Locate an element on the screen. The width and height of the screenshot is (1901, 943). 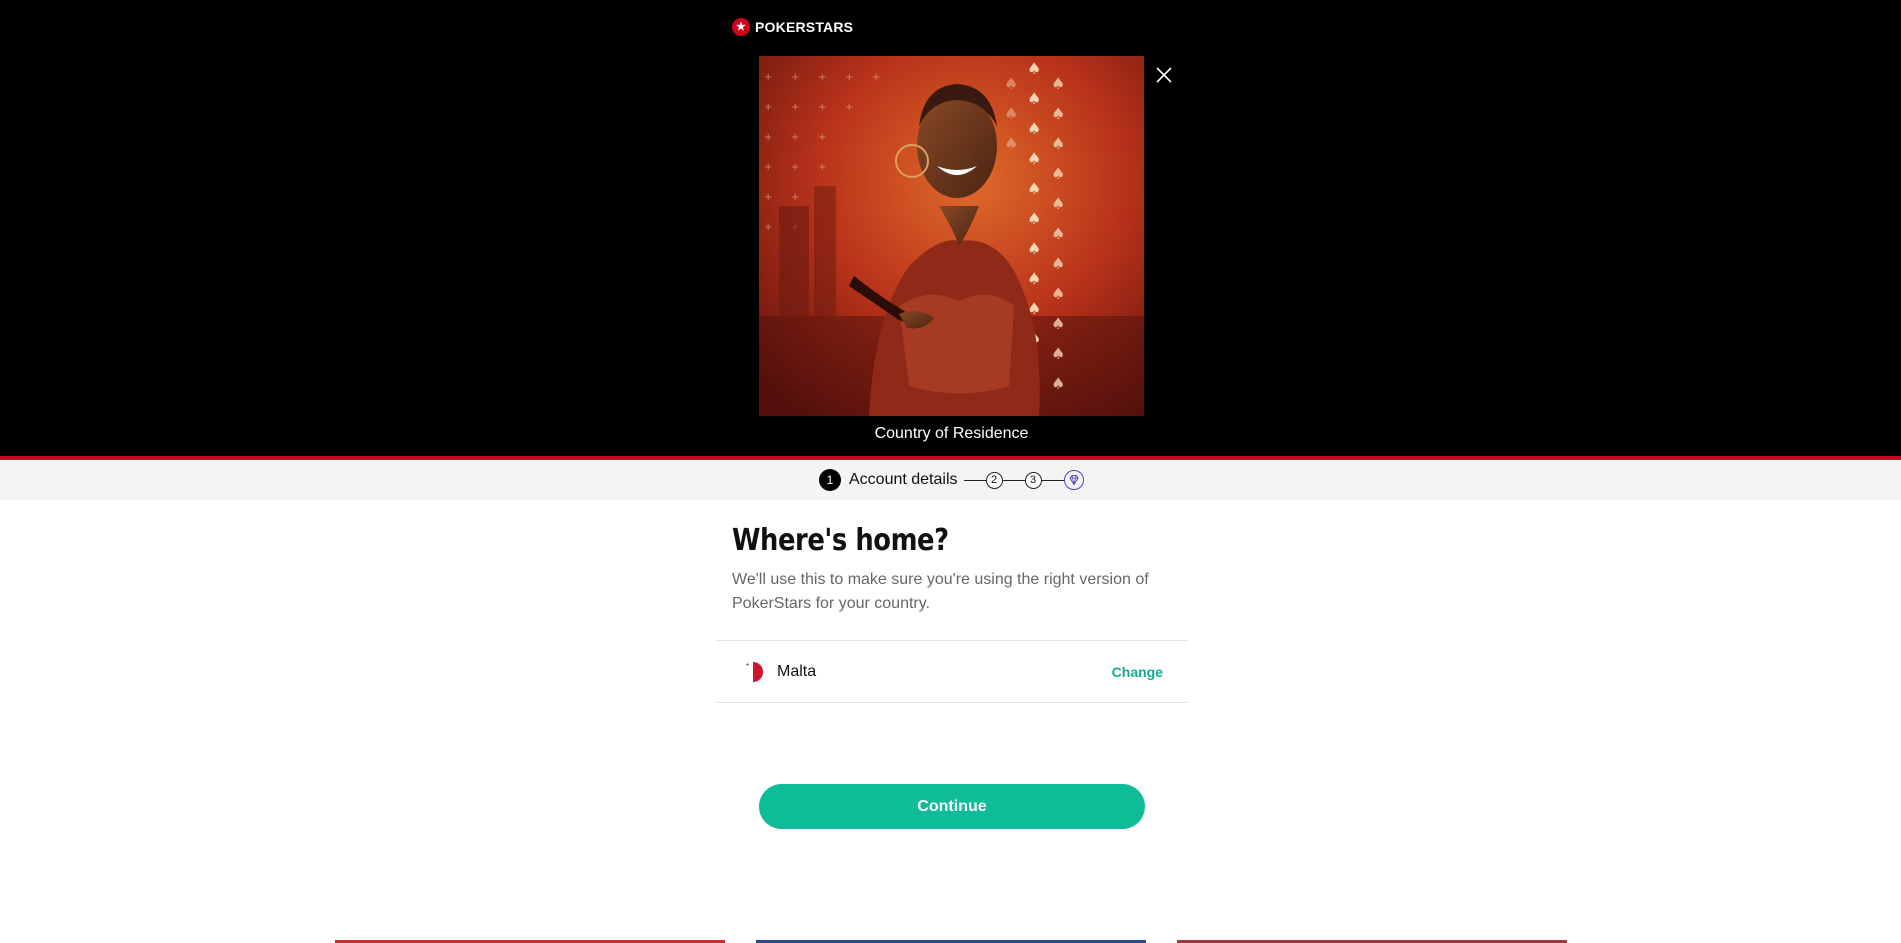
step-1-indicator: 1 is located at coordinates (830, 480).